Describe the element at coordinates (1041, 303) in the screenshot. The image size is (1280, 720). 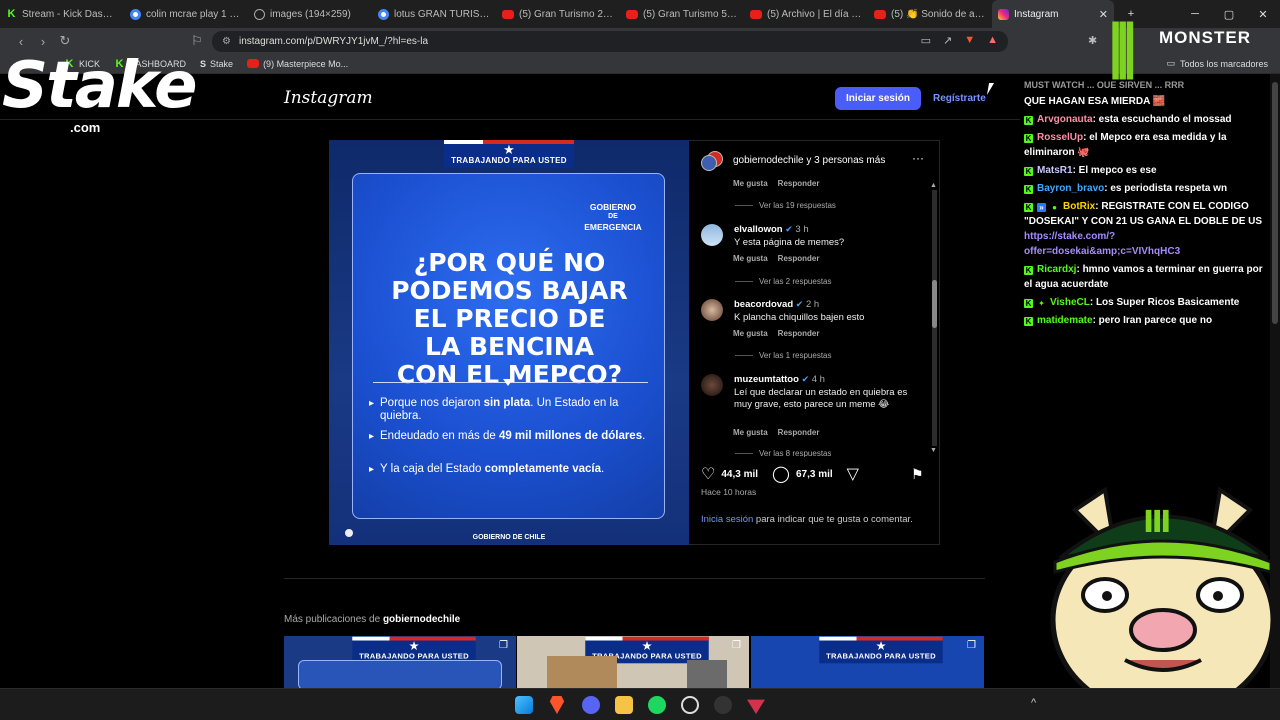
I see `sparkle-badge-icon: ✦` at that location.